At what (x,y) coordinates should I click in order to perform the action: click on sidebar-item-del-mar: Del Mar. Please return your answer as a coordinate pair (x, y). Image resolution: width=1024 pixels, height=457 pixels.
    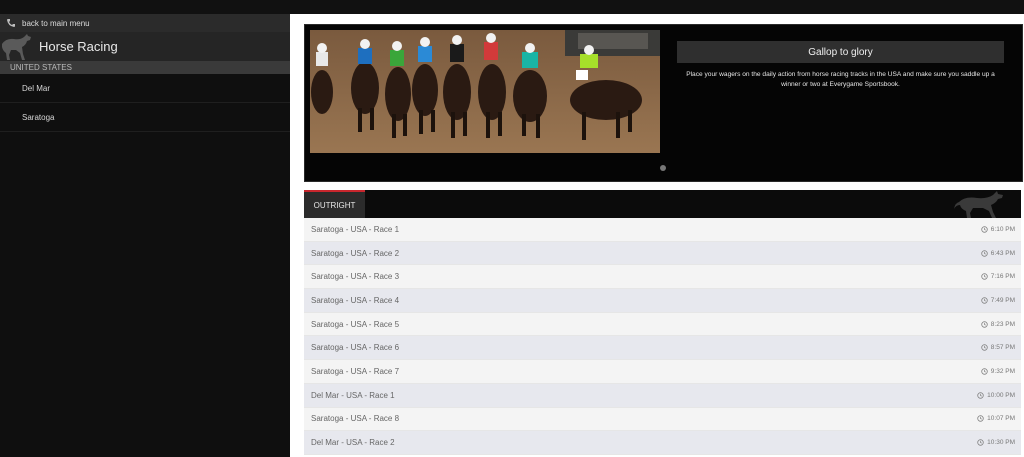
    Looking at the image, I should click on (145, 88).